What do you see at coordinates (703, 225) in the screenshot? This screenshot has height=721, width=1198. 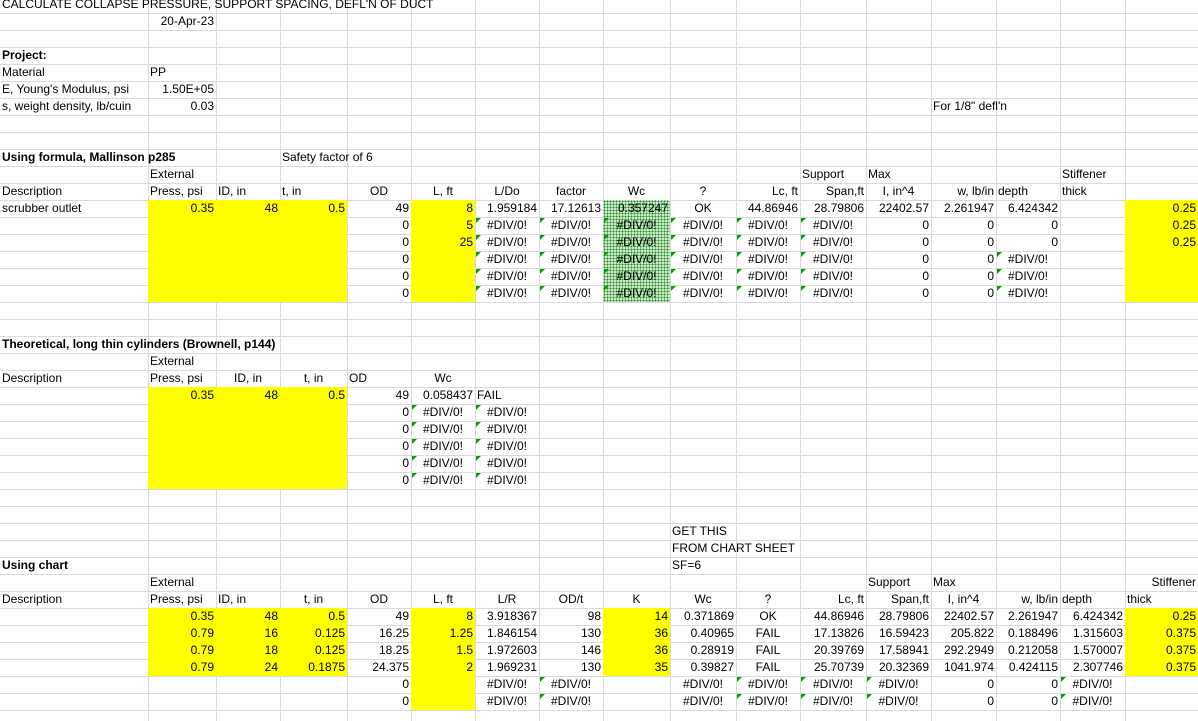 I see `q-cell: #DIV/0!` at bounding box center [703, 225].